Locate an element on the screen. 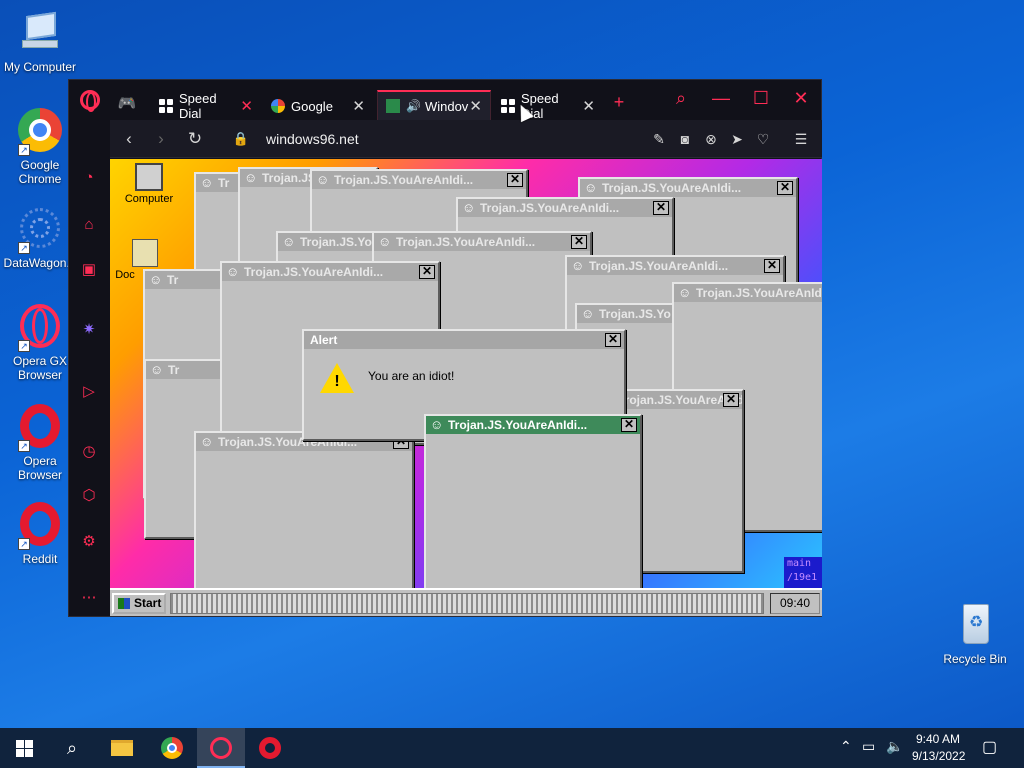 This screenshot has height=768, width=1024. maximize-icon: ☐ is located at coordinates (761, 98).